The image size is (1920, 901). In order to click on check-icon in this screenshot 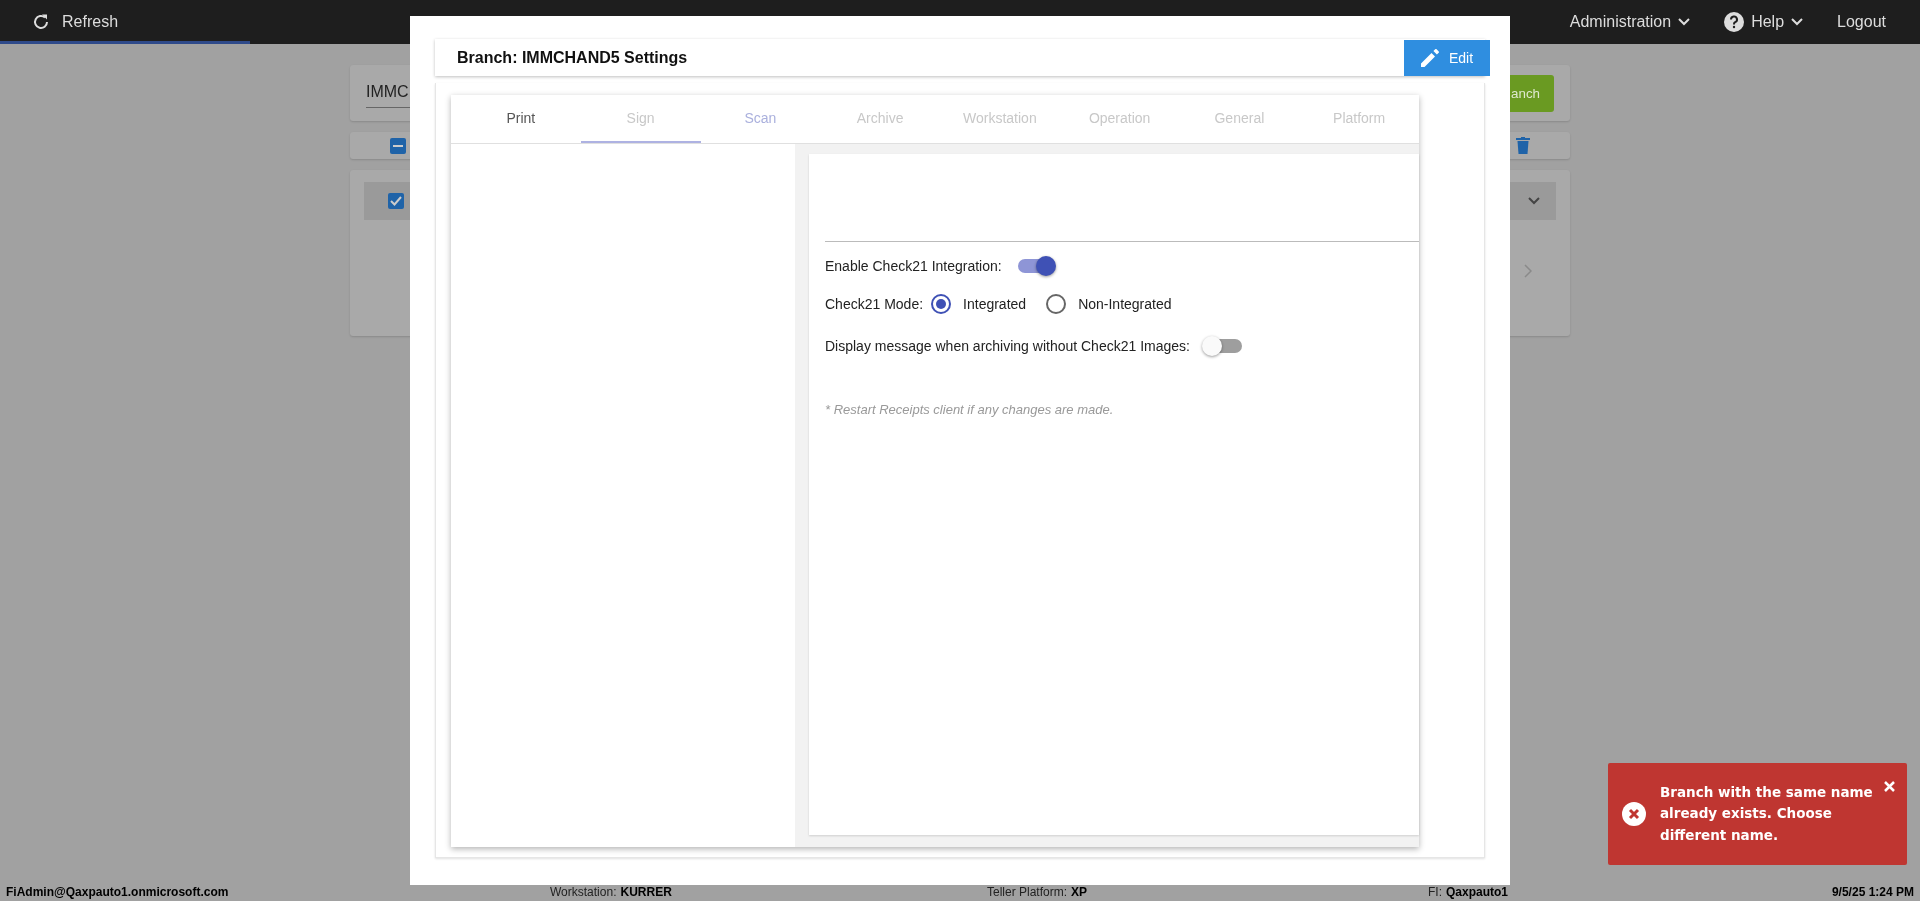, I will do `click(396, 201)`.